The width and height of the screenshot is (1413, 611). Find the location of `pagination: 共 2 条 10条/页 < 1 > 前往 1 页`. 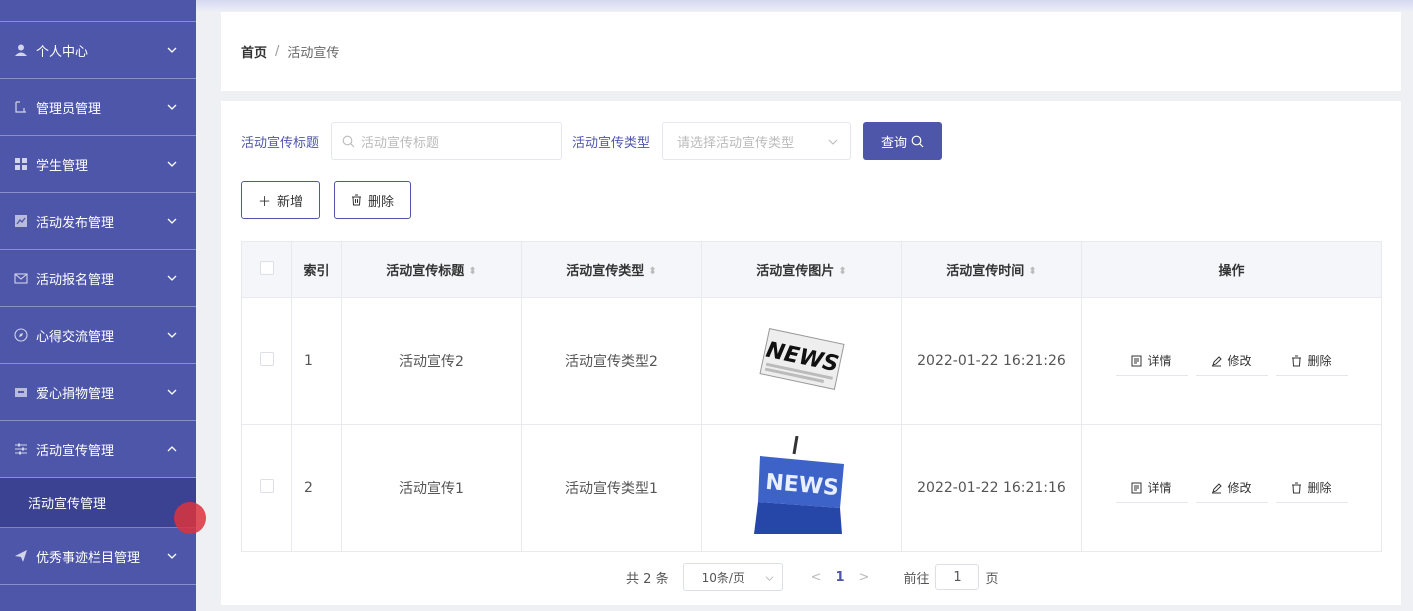

pagination: 共 2 条 10条/页 < 1 > 前往 1 页 is located at coordinates (812, 577).